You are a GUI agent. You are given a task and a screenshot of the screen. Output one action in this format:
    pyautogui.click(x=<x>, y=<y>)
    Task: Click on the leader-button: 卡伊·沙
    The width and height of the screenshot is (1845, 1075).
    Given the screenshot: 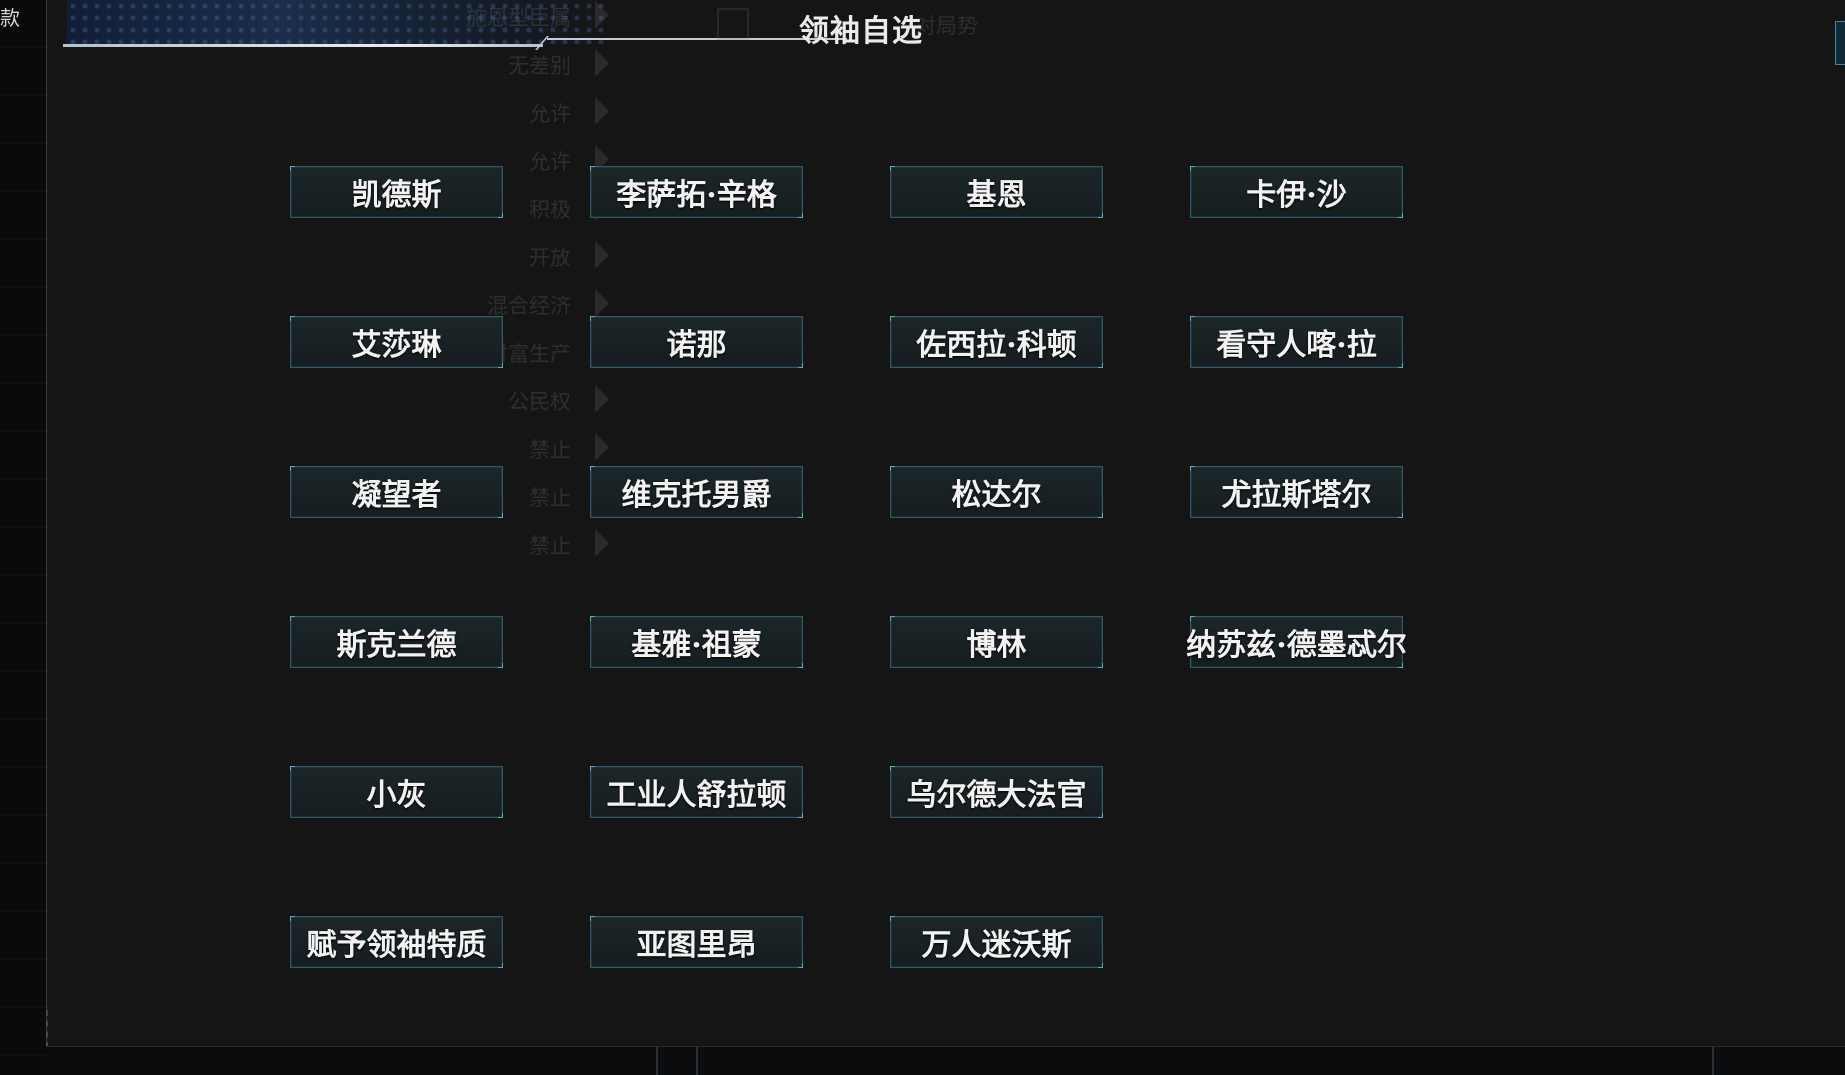 What is the action you would take?
    pyautogui.click(x=1296, y=192)
    